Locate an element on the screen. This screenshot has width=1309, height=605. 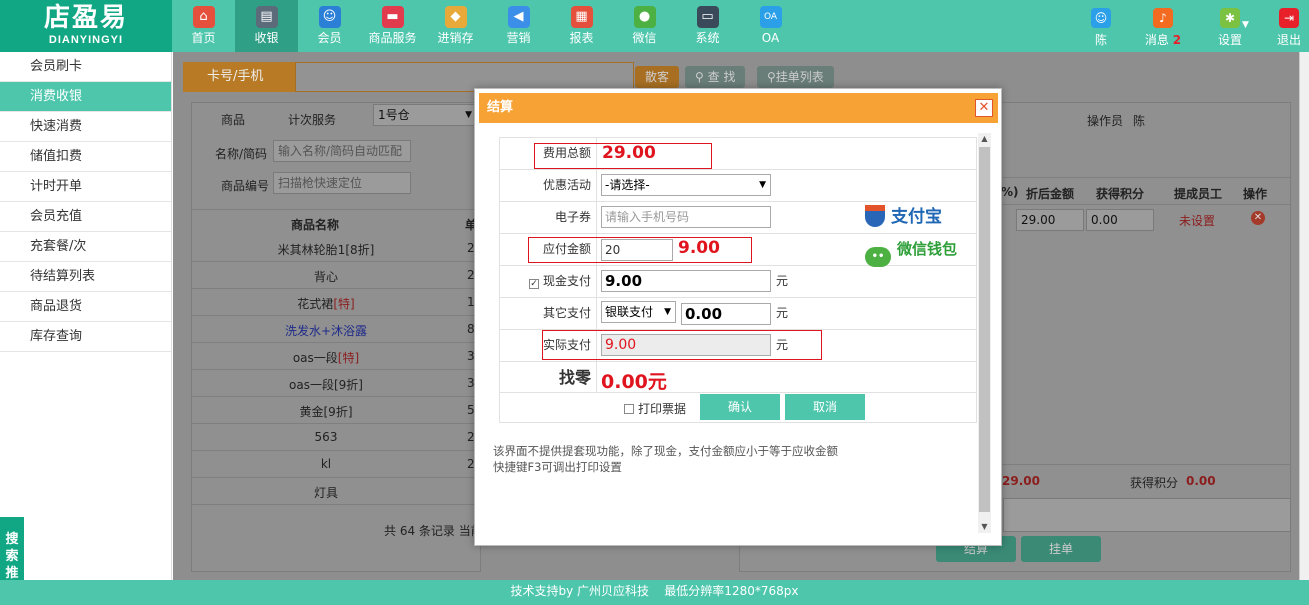
goods-tag: [8折] is located at coordinates (360, 250).